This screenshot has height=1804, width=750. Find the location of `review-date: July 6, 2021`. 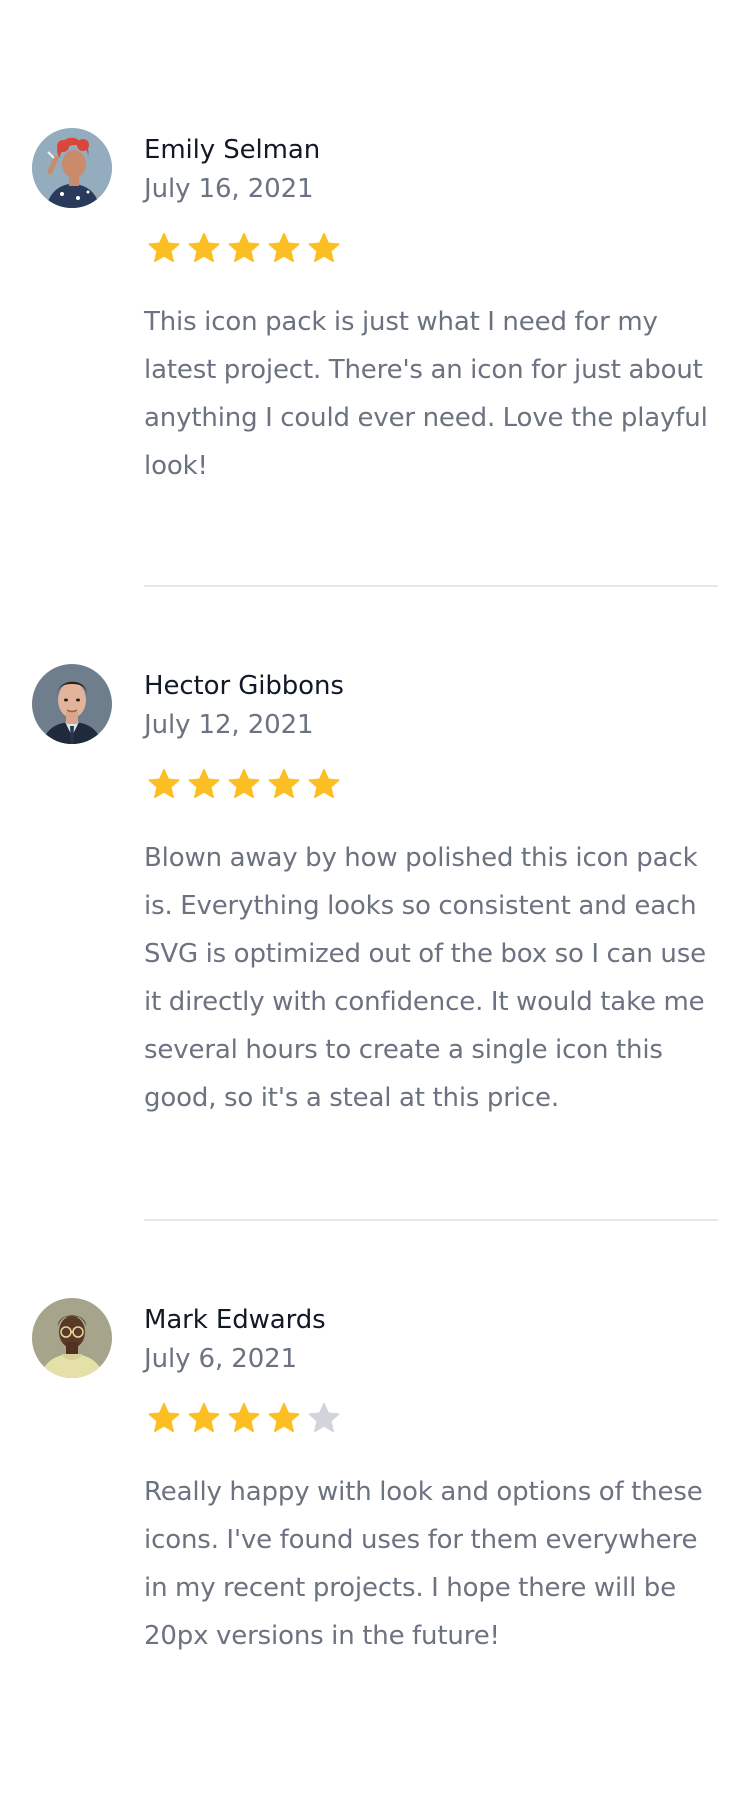

review-date: July 6, 2021 is located at coordinates (221, 1359).